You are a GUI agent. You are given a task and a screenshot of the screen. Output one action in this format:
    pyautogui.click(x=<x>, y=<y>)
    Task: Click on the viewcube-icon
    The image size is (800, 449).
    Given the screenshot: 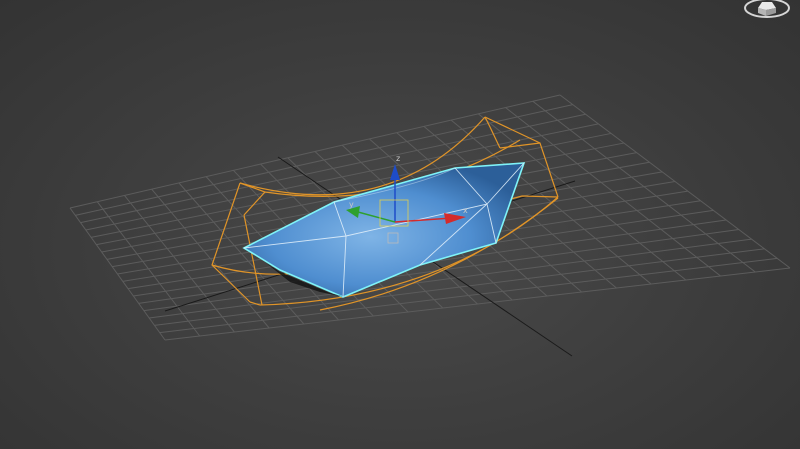 What is the action you would take?
    pyautogui.click(x=767, y=11)
    